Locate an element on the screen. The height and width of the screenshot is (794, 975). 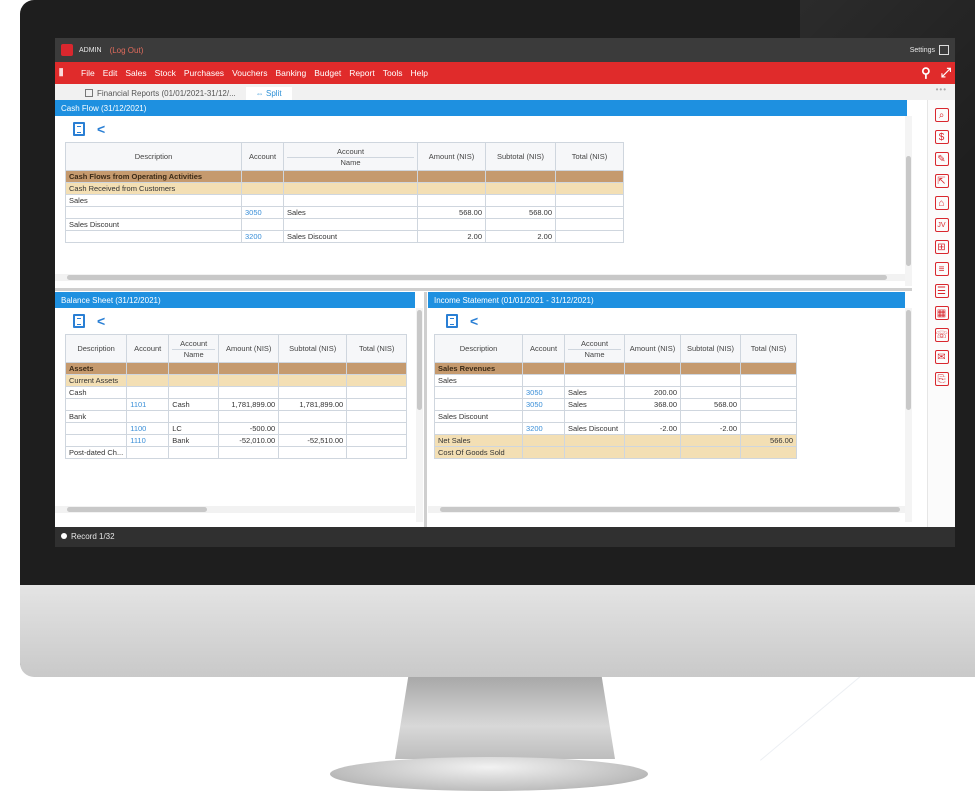
more-options-icon: ••• is located at coordinates (941, 89).